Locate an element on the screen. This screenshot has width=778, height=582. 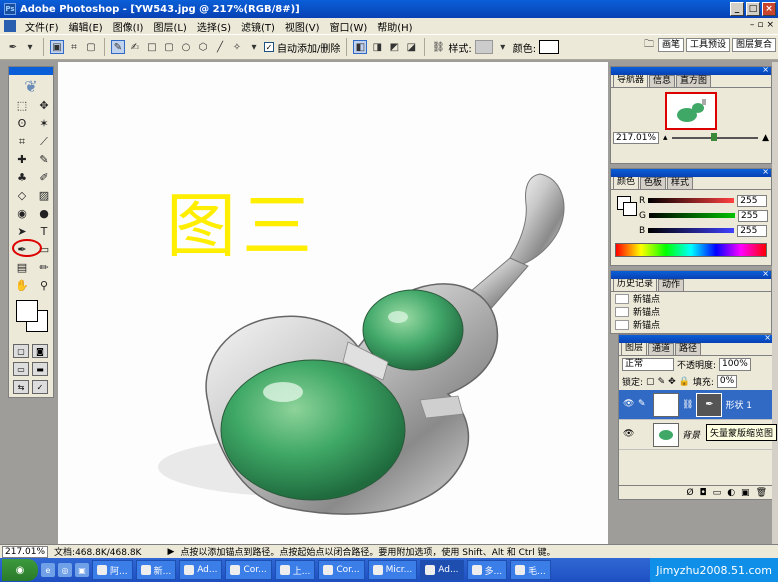
zoom-in-icon: ▲ is located at coordinates (765, 138).